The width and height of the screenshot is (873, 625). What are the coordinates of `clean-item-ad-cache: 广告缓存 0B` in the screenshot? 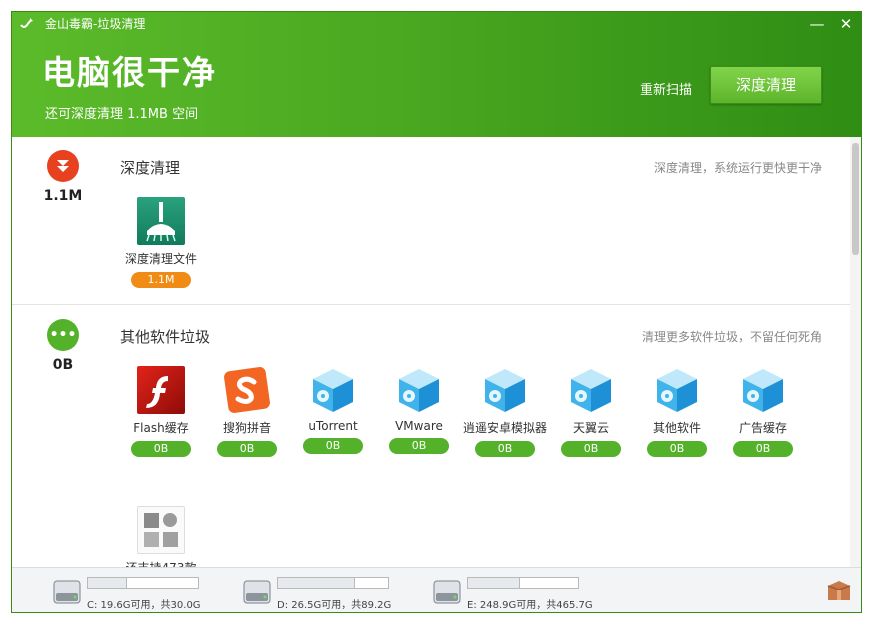 It's located at (763, 411).